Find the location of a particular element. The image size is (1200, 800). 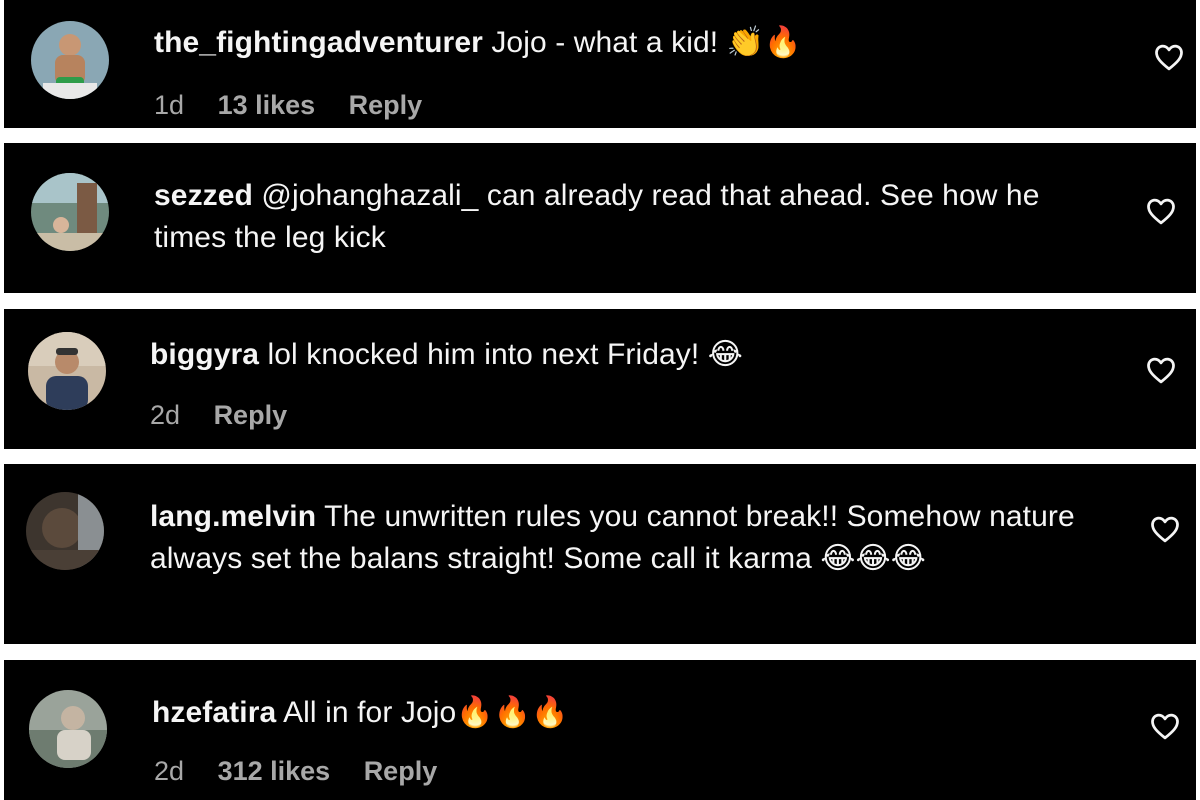

comment-meta: 1d 13 likes Reply is located at coordinates (288, 105).